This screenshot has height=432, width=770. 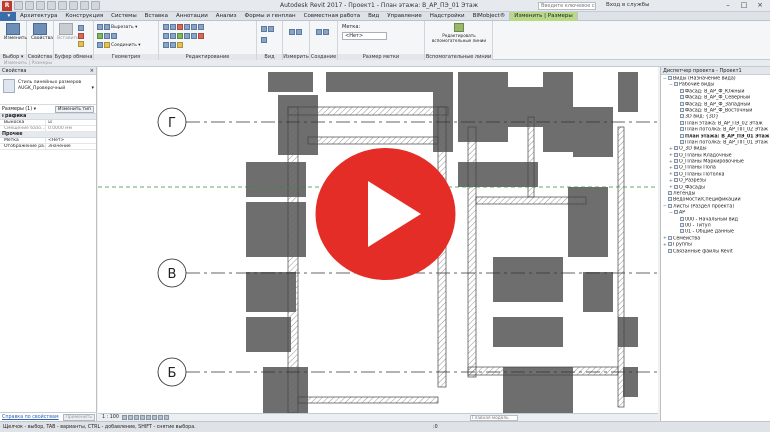 I want to click on chevron-down-icon: ▾, so click(x=92, y=88).